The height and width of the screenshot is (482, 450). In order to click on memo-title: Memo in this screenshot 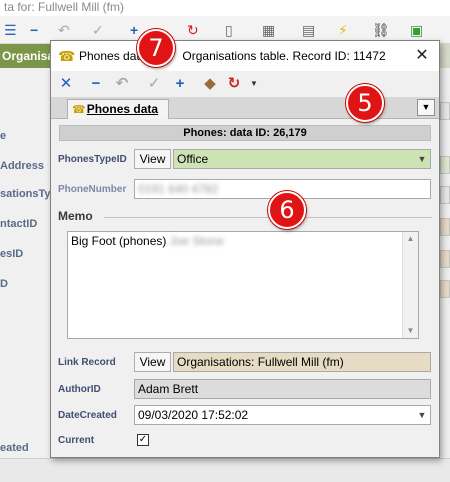, I will do `click(75, 216)`.